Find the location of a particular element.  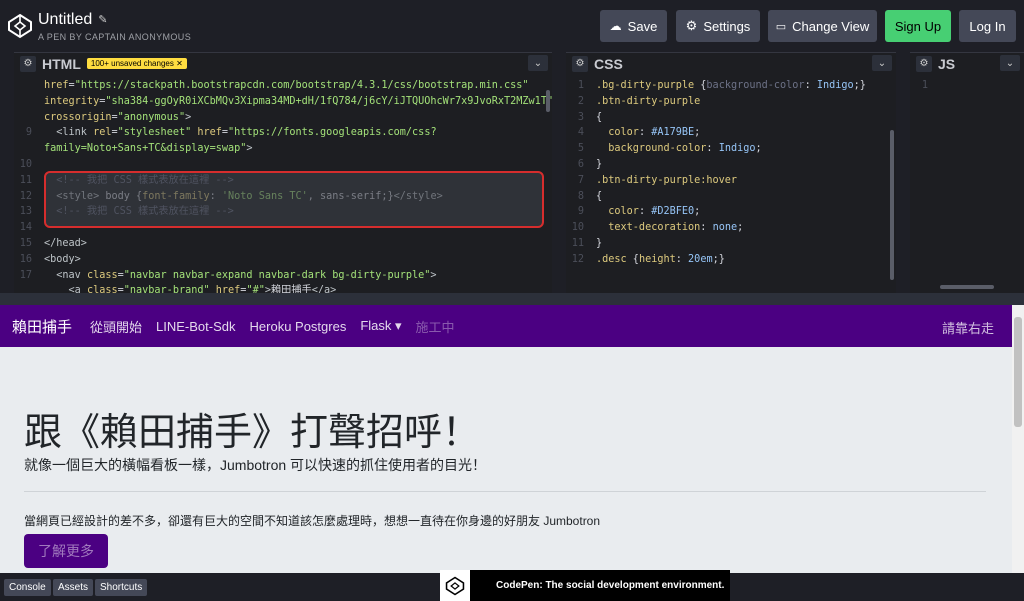

nav-link-right: 請靠右走 is located at coordinates (968, 327).